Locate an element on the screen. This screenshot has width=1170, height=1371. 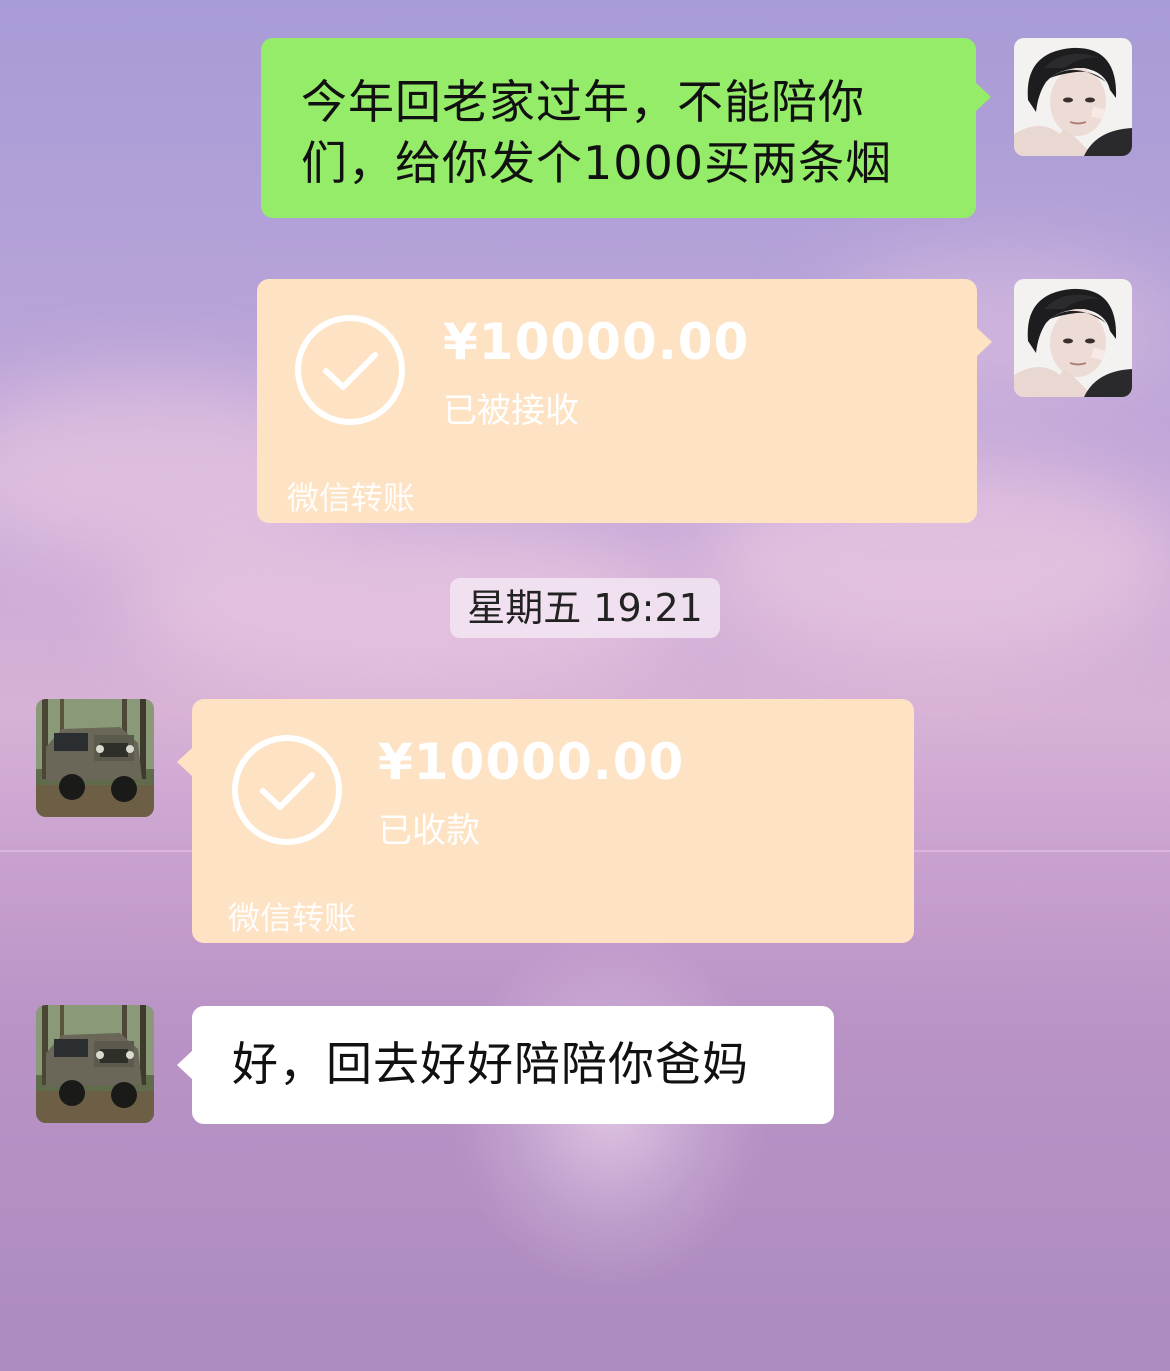
my-message-bubble: 今年回老家过年，不能陪你 们，给你发个1000买两条烟 is located at coordinates (626, 128).